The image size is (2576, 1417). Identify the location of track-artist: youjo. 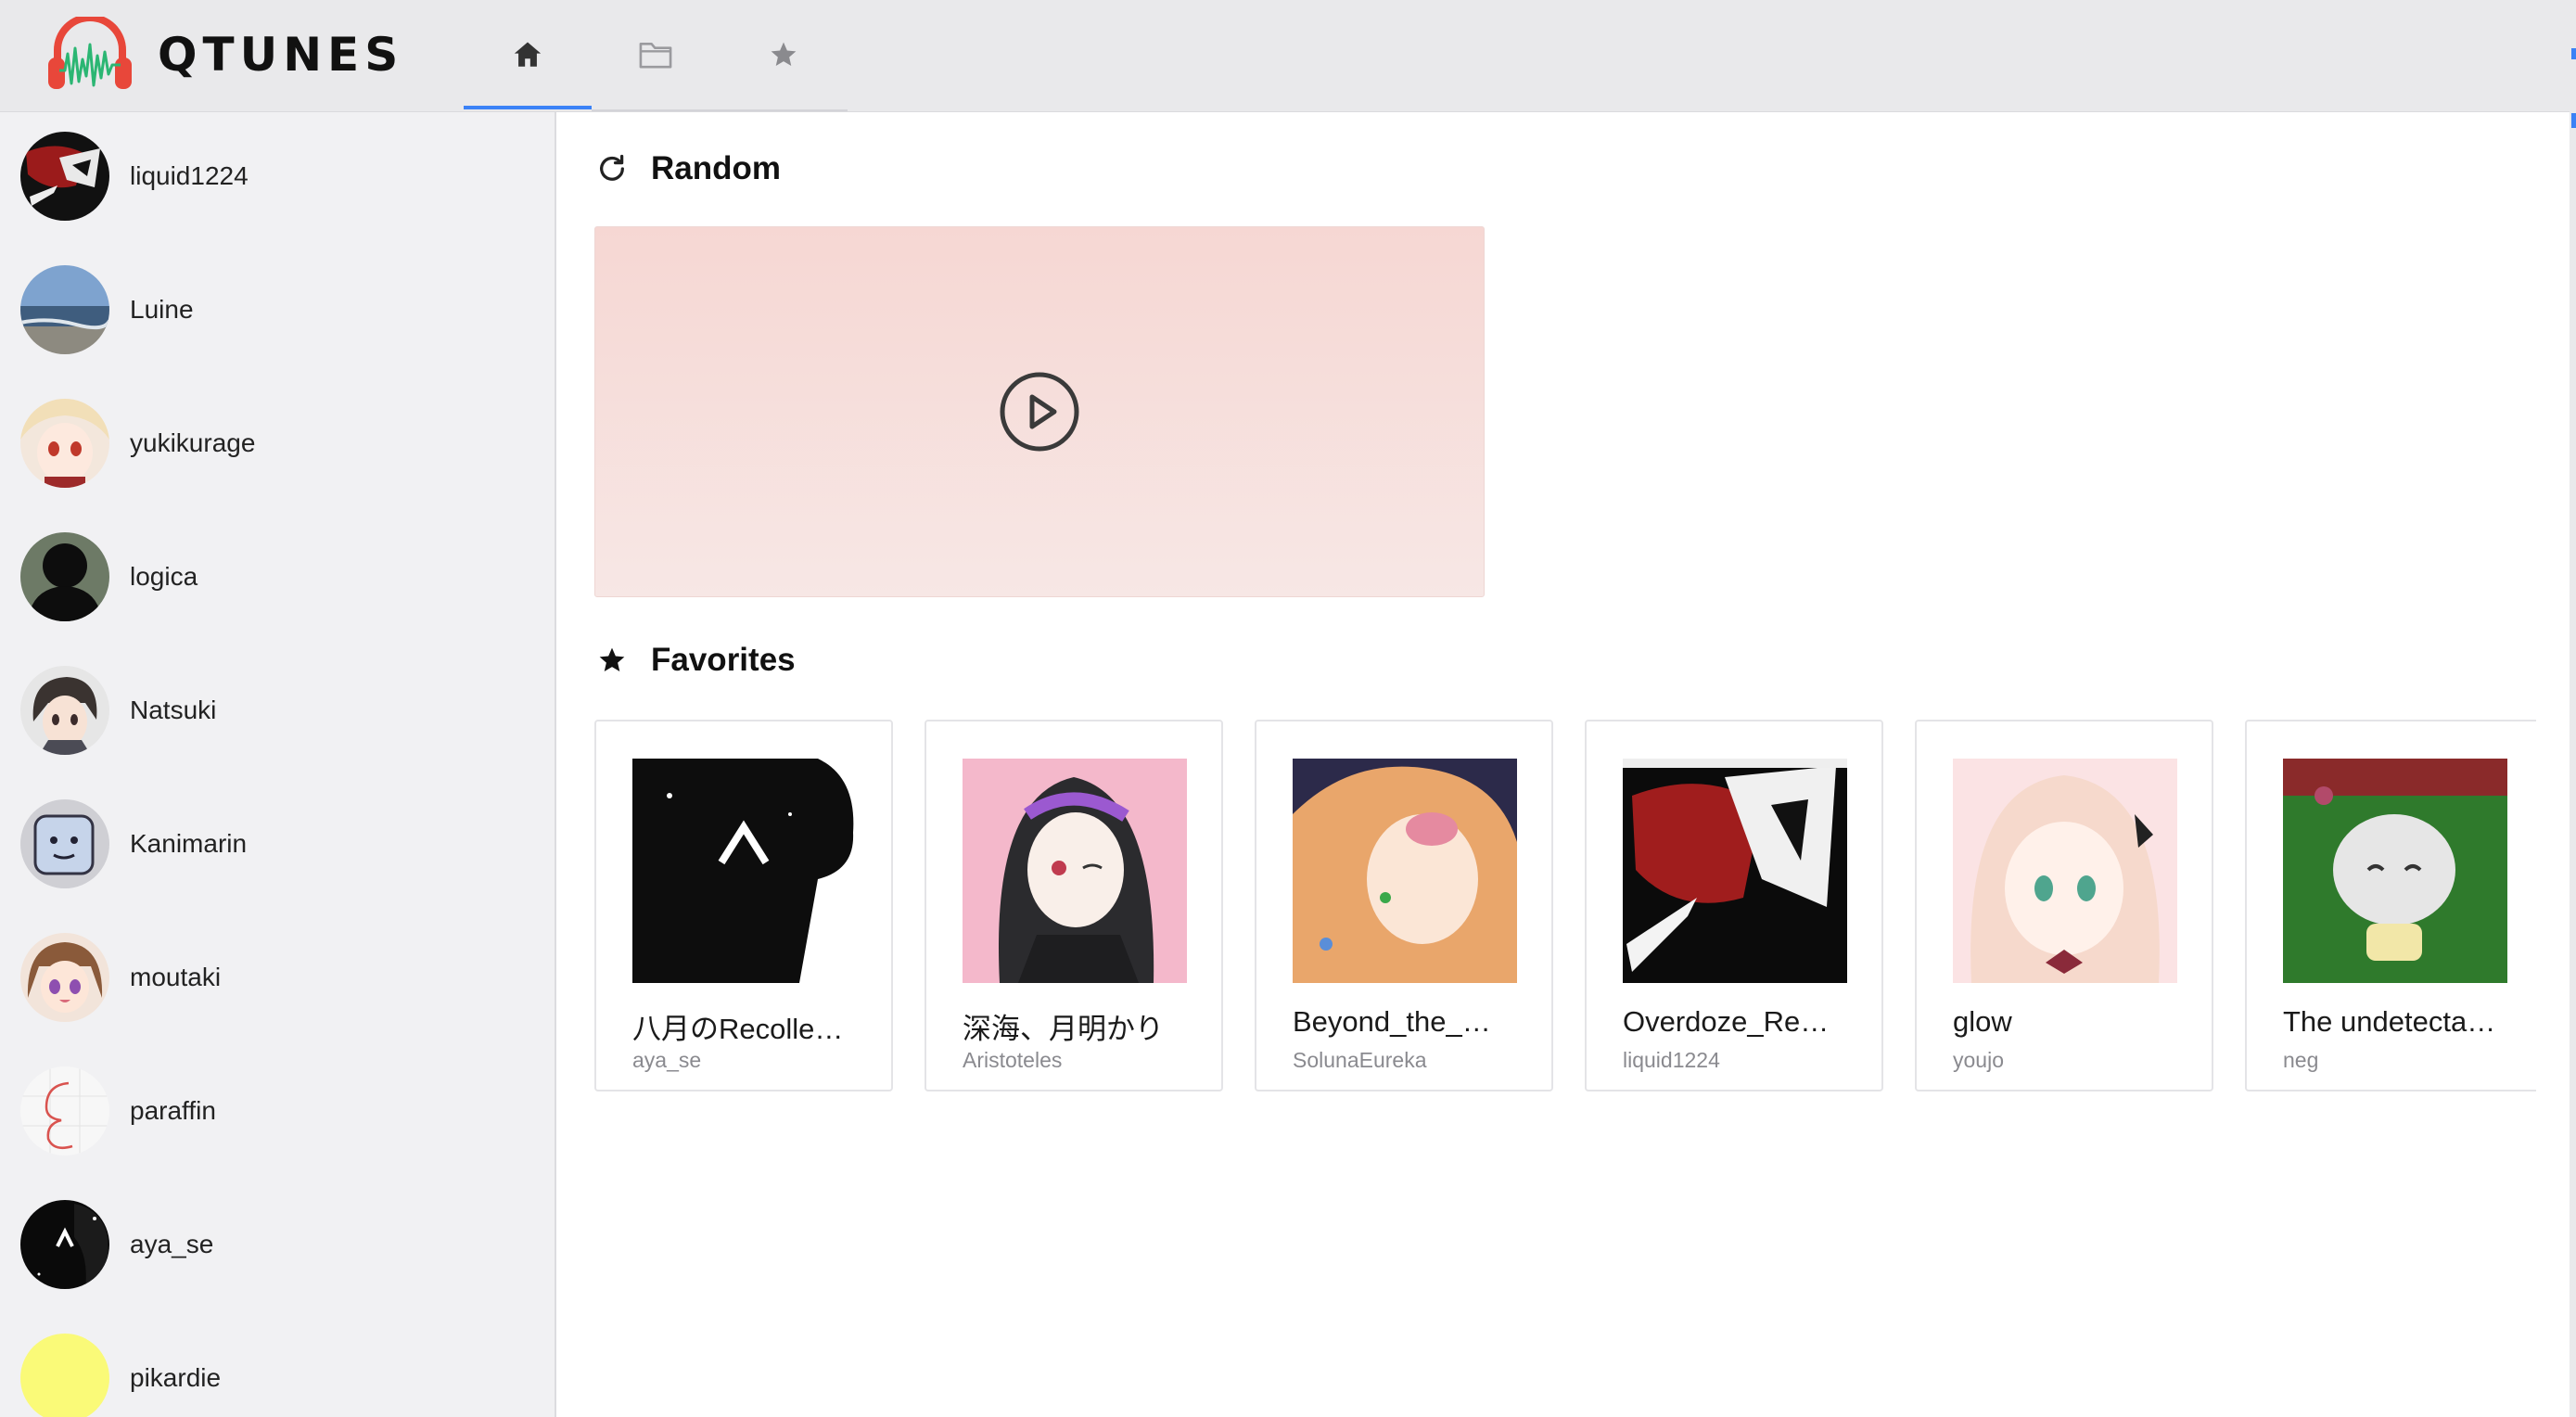
(1979, 1060).